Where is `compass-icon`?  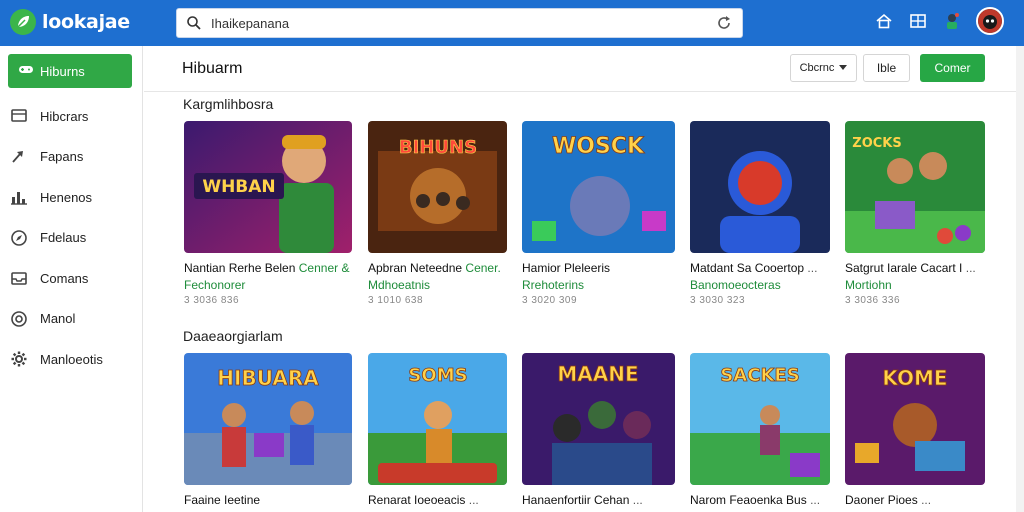
compass-icon is located at coordinates (19, 238).